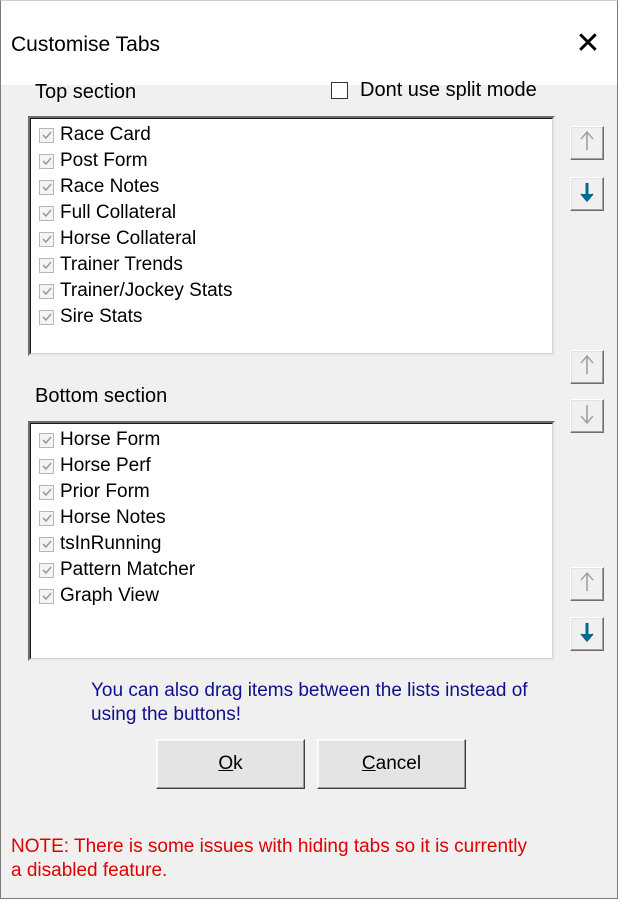 The image size is (620, 901). Describe the element at coordinates (238, 763) in the screenshot. I see `ok-button-label: k` at that location.